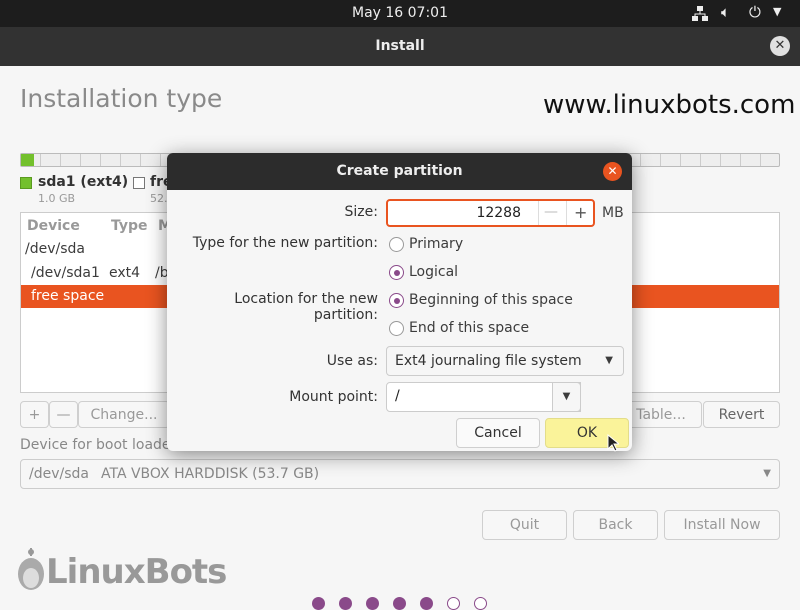 The height and width of the screenshot is (610, 800). I want to click on cell-device: /dev/sda1, so click(65, 273).